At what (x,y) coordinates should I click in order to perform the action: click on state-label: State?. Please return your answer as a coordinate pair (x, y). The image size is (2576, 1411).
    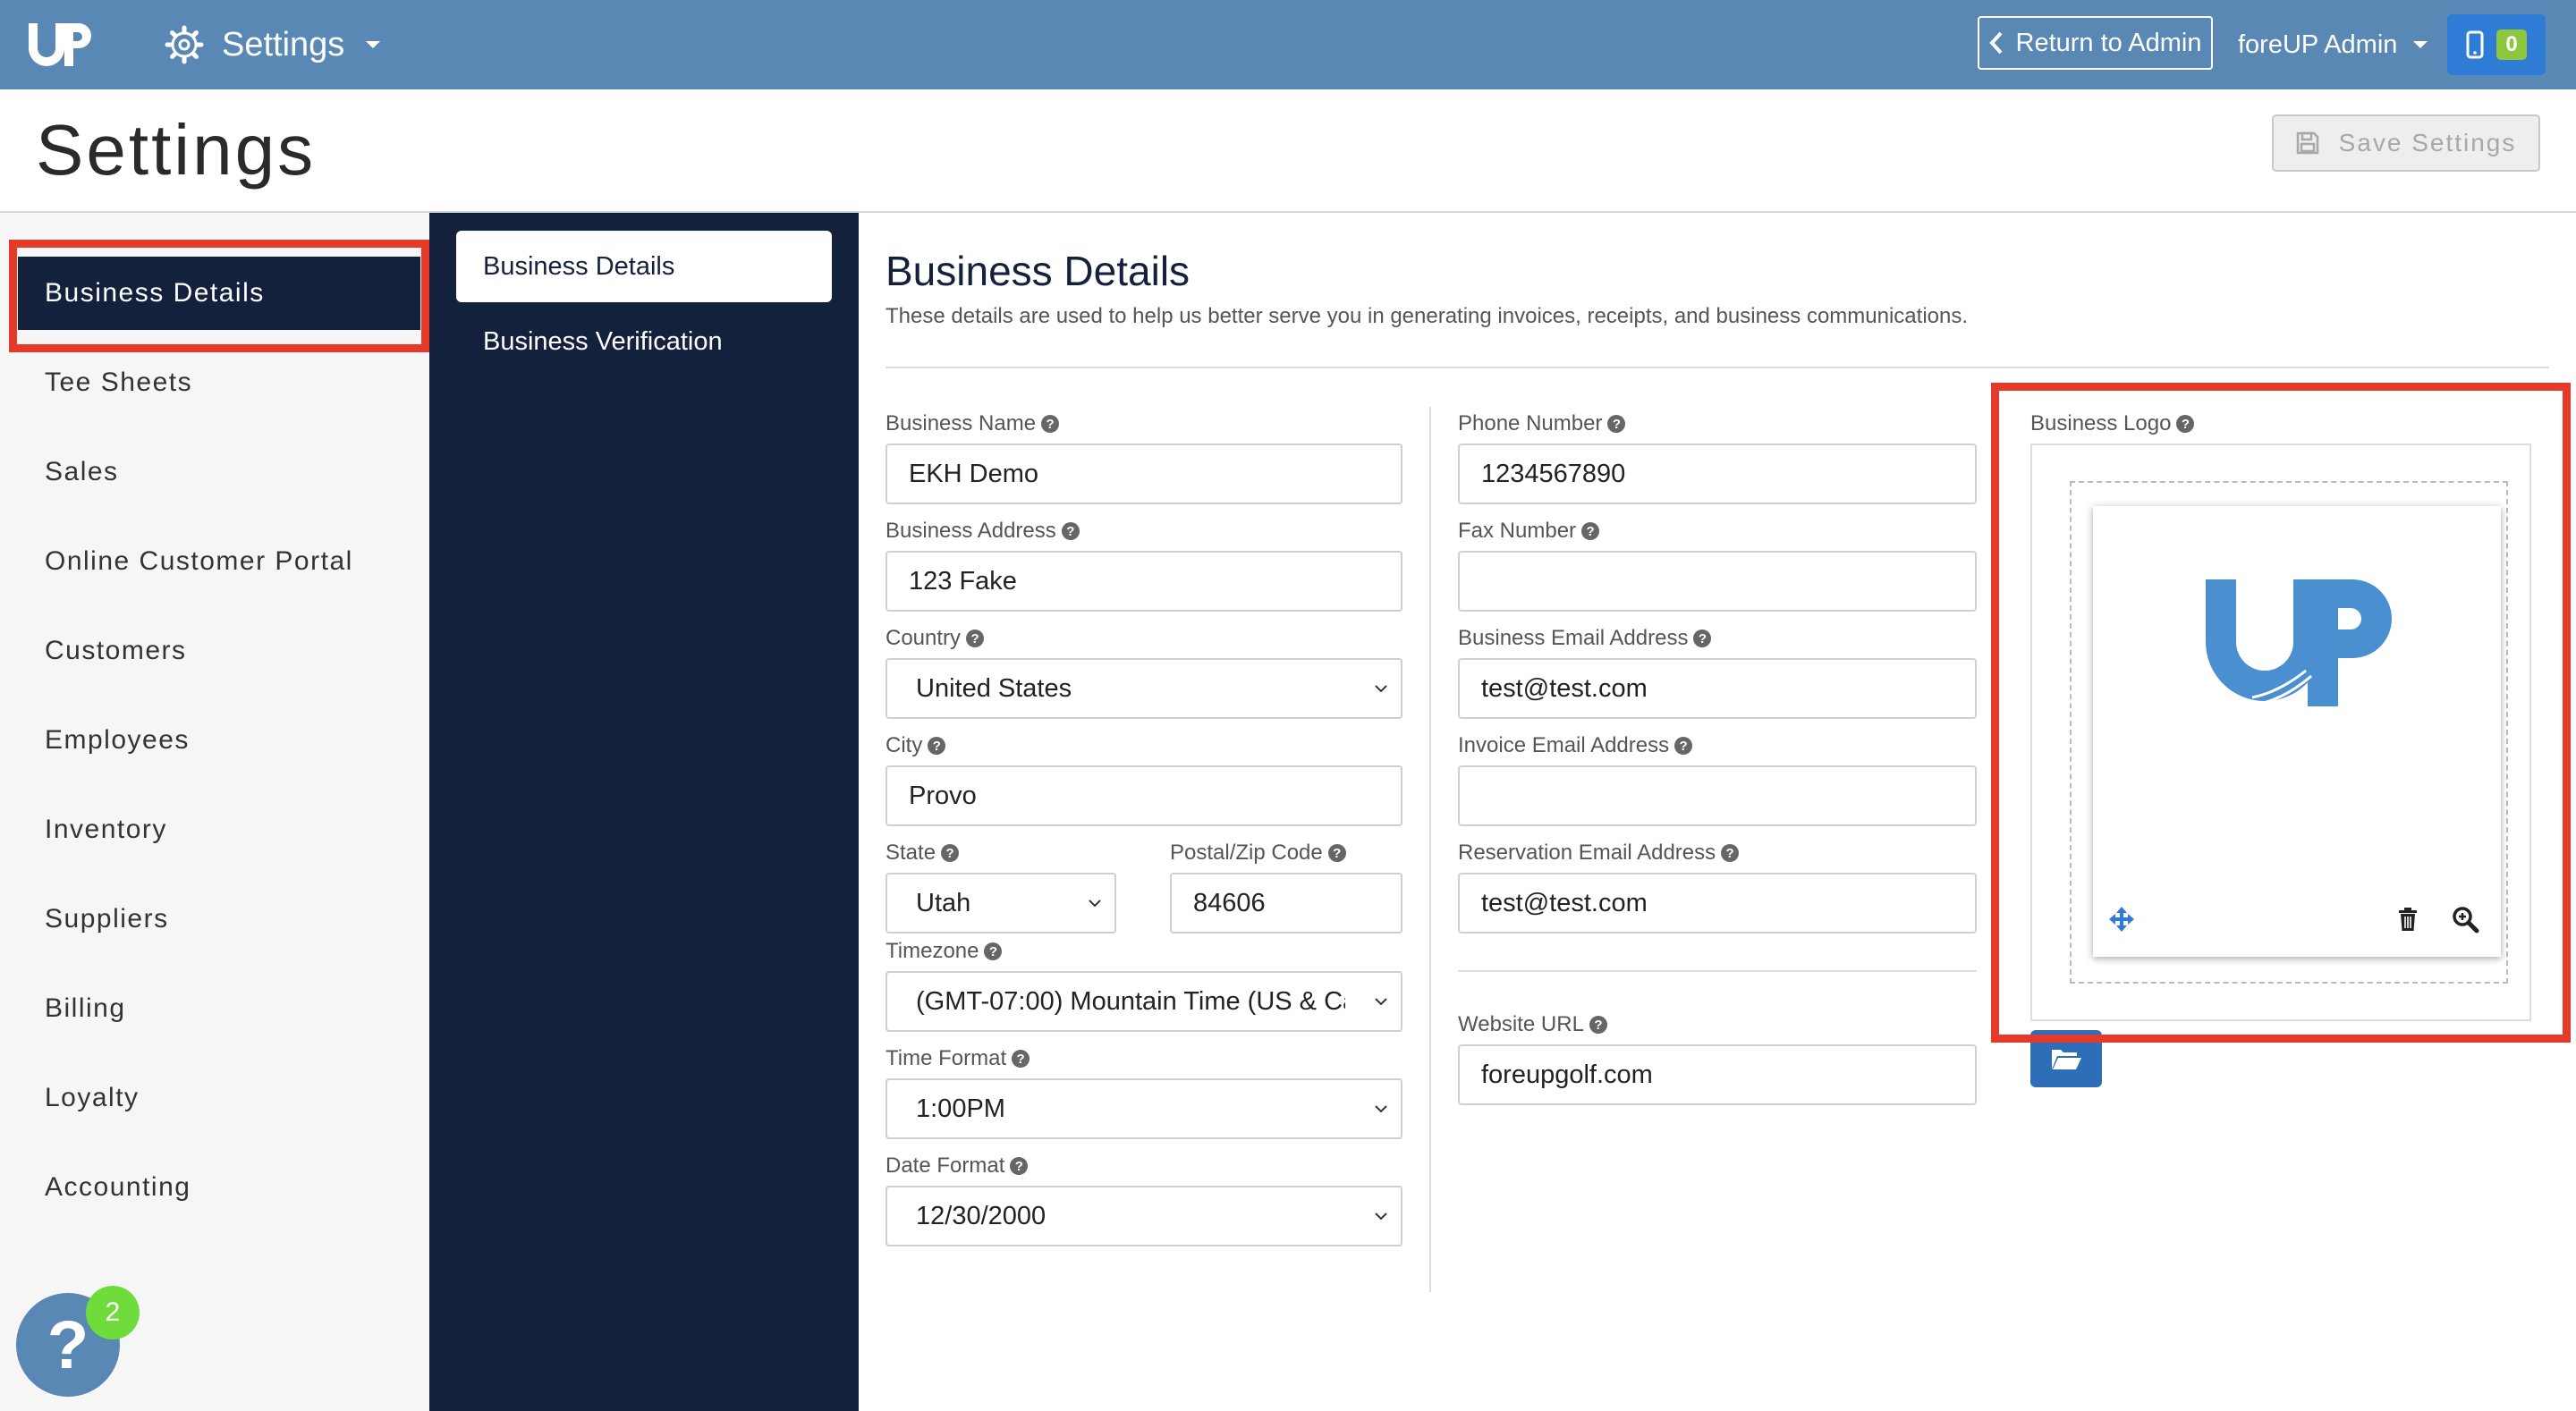
    Looking at the image, I should click on (923, 853).